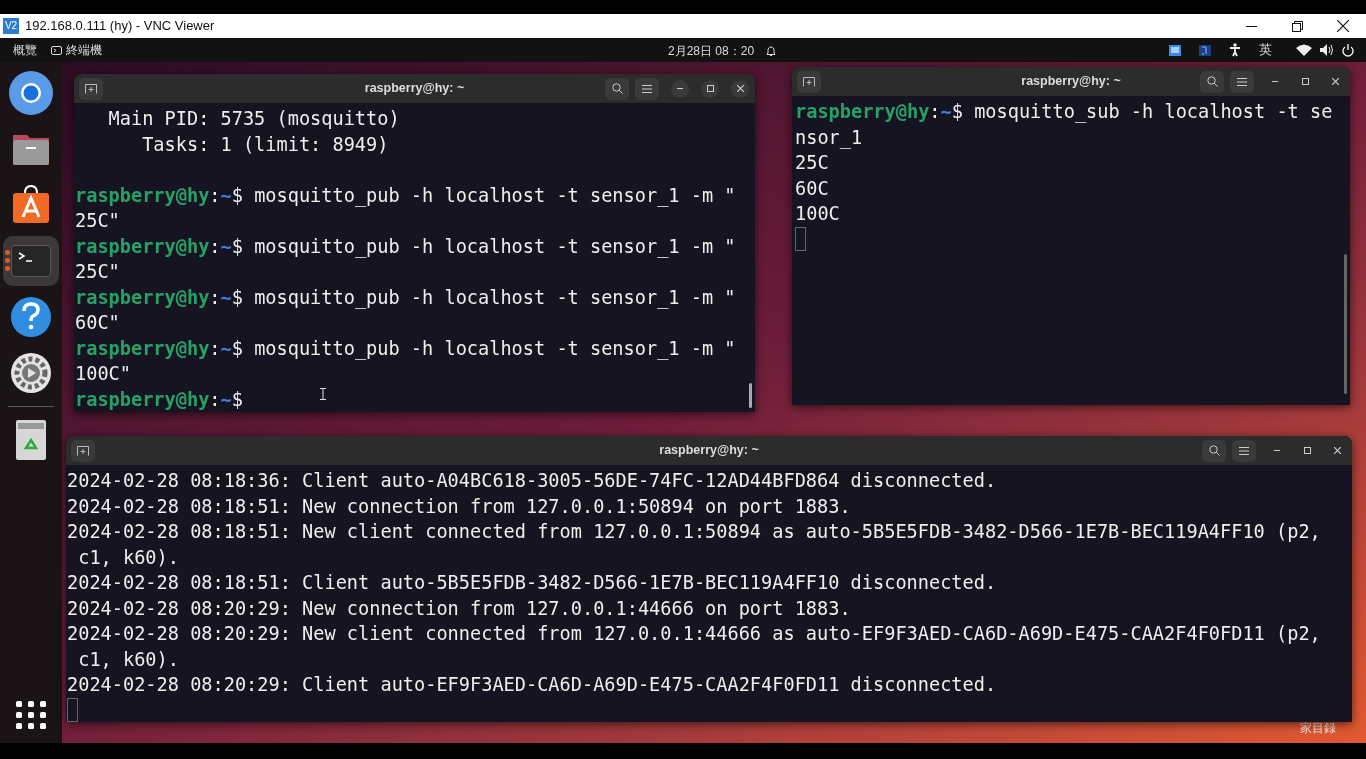  I want to click on power-icon, so click(1348, 50).